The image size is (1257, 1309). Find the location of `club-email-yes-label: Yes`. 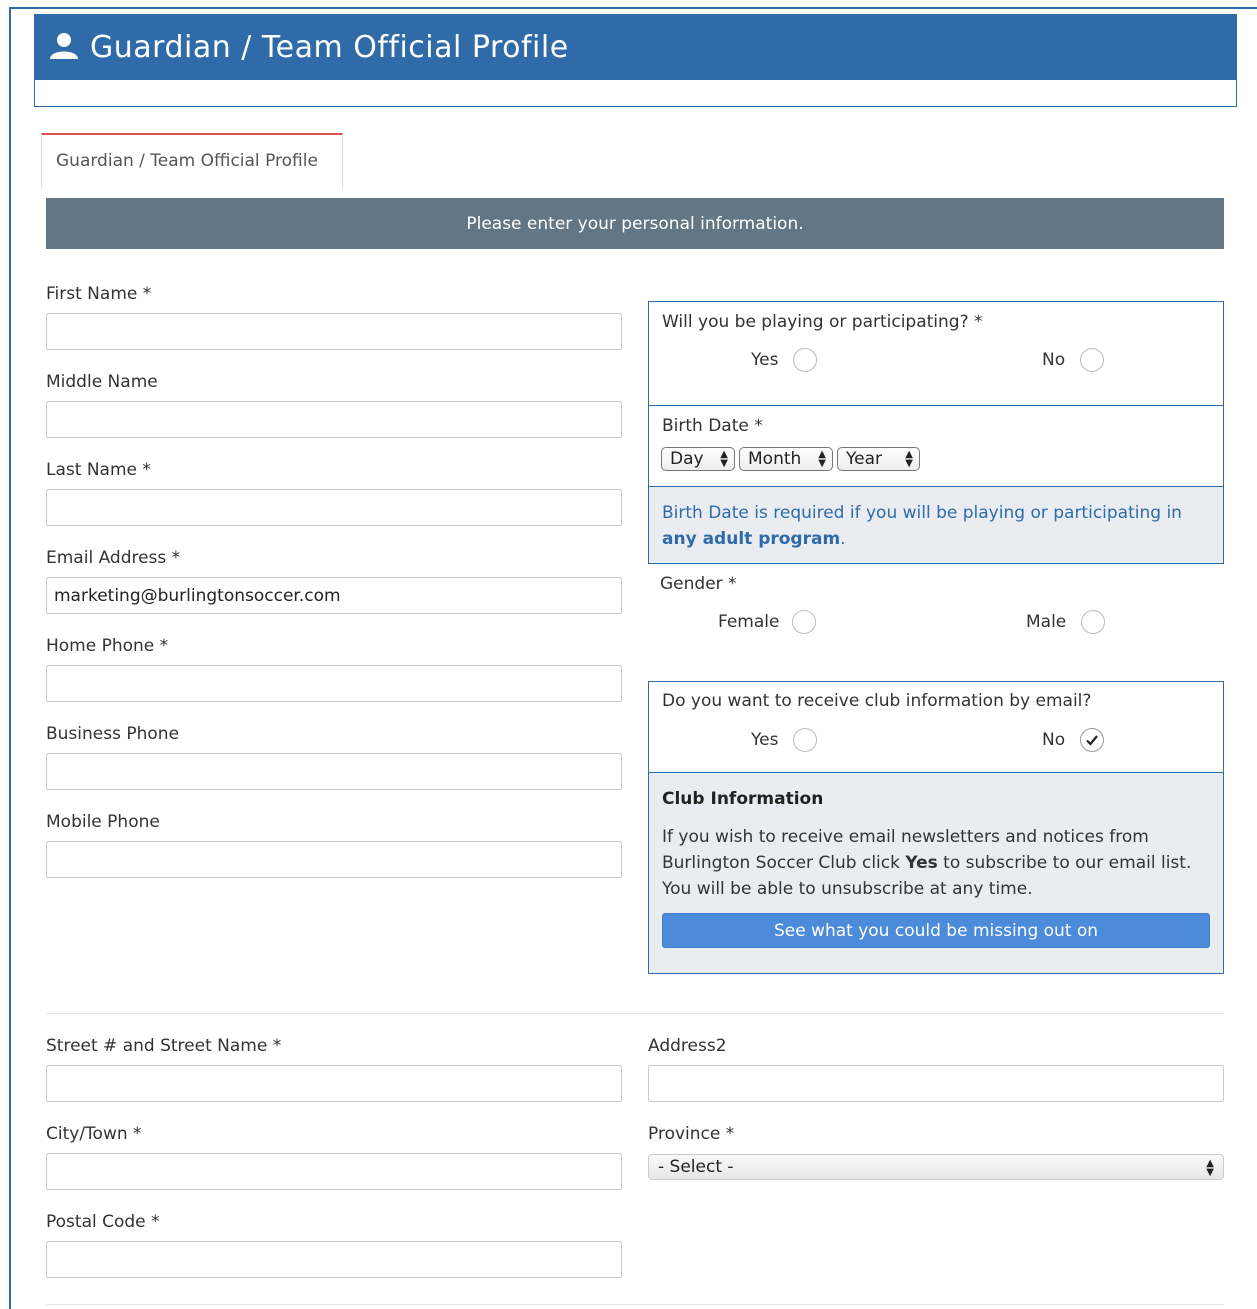

club-email-yes-label: Yes is located at coordinates (765, 740).